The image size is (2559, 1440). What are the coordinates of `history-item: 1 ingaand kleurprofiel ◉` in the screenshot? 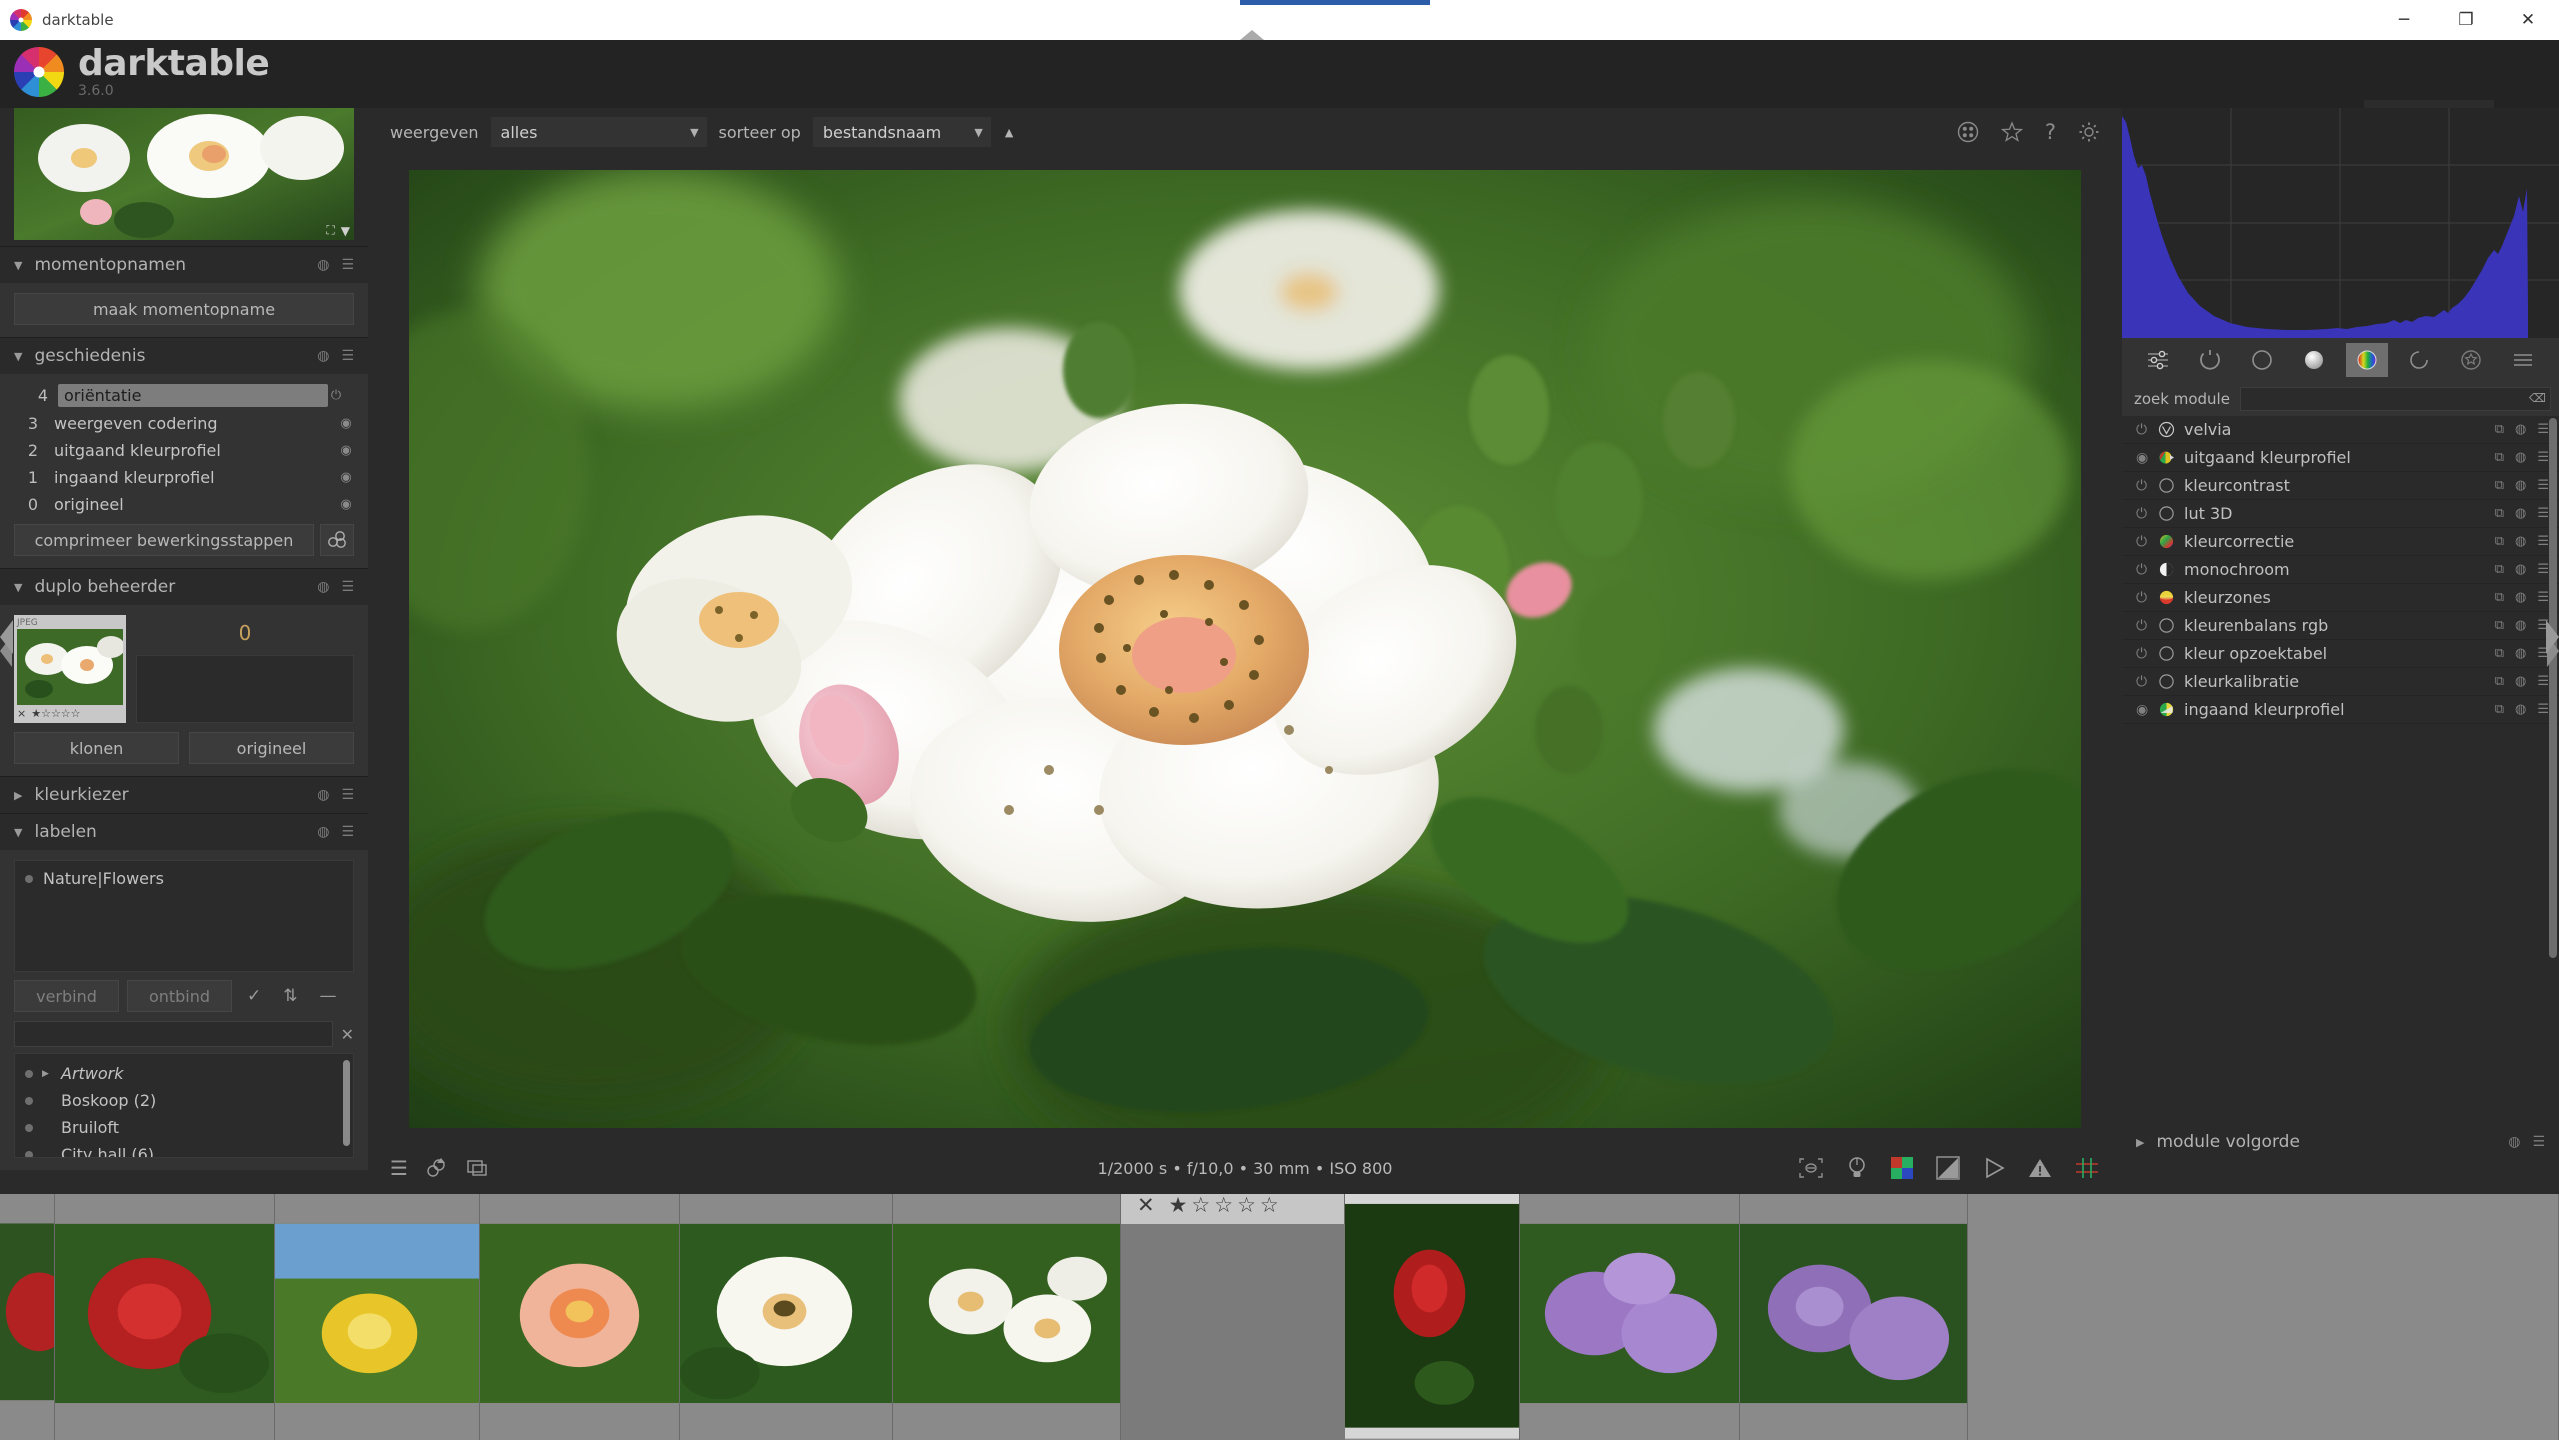 It's located at (184, 477).